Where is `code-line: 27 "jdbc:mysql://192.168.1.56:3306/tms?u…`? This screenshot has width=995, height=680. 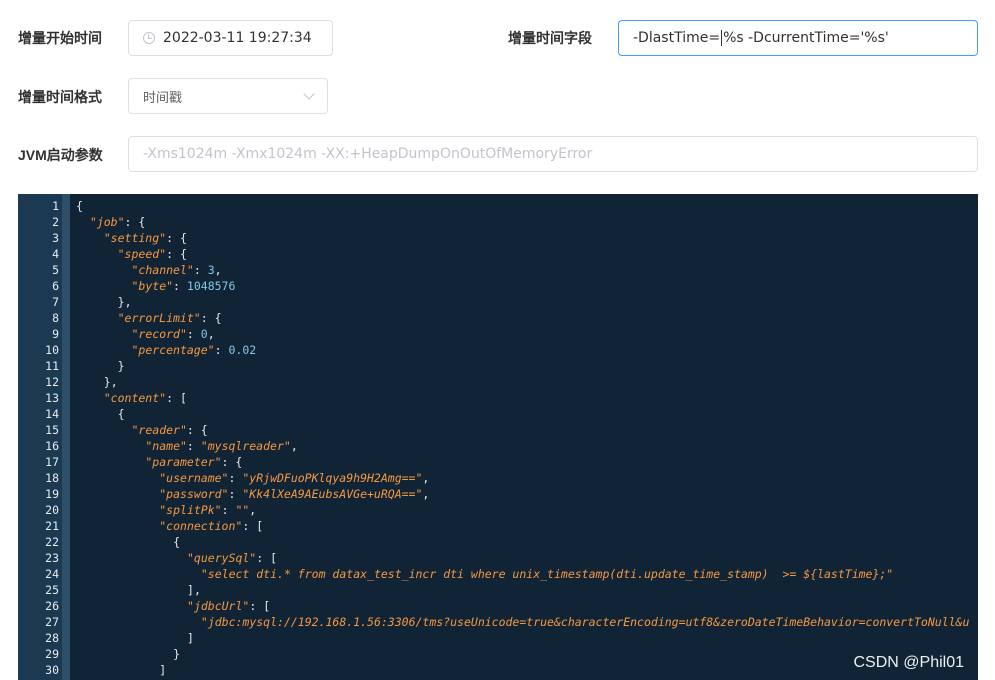 code-line: 27 "jdbc:mysql://192.168.1.56:3306/tms?u… is located at coordinates (498, 622).